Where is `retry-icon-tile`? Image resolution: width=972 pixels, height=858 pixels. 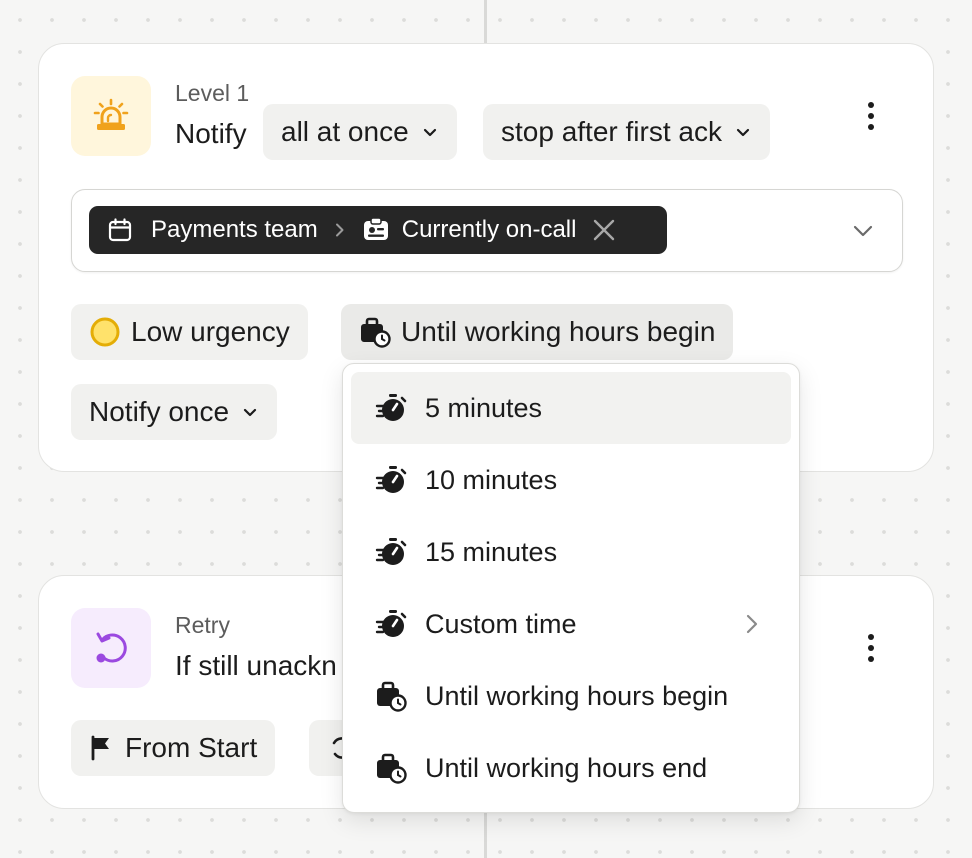 retry-icon-tile is located at coordinates (111, 648).